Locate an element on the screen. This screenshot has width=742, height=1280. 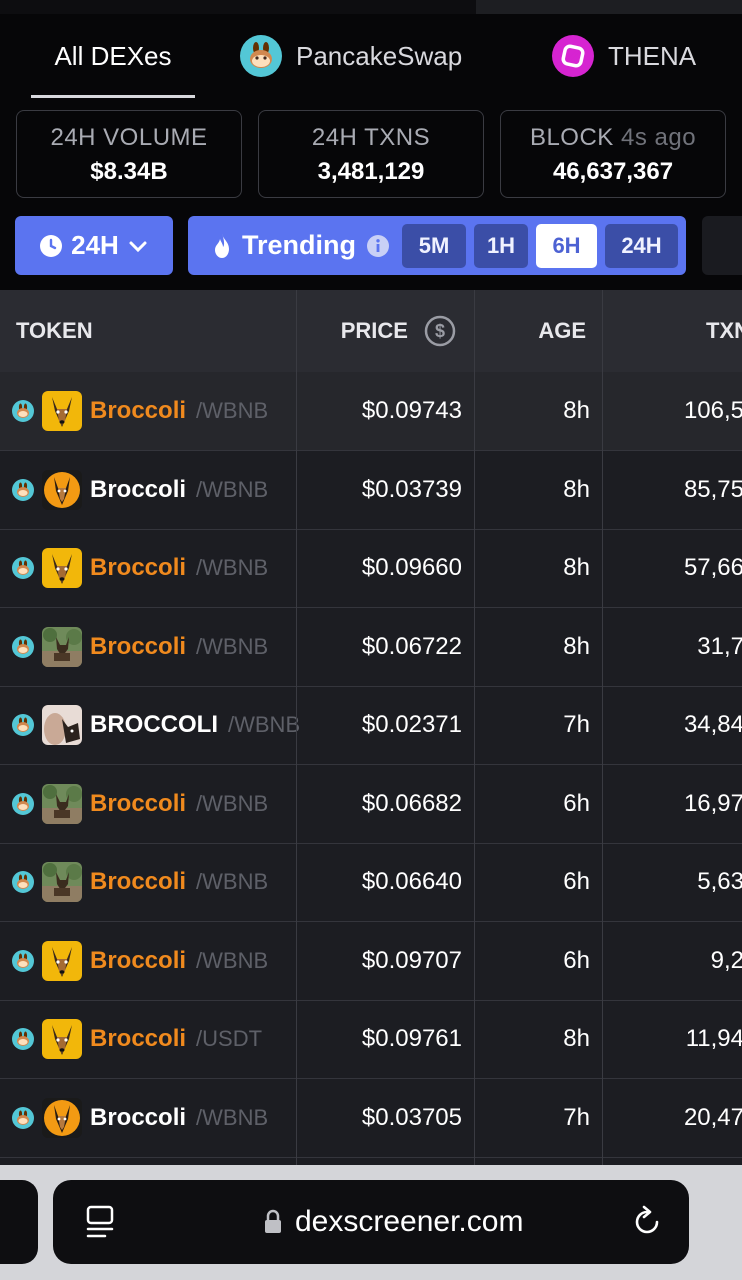
flame-icon is located at coordinates (222, 245).